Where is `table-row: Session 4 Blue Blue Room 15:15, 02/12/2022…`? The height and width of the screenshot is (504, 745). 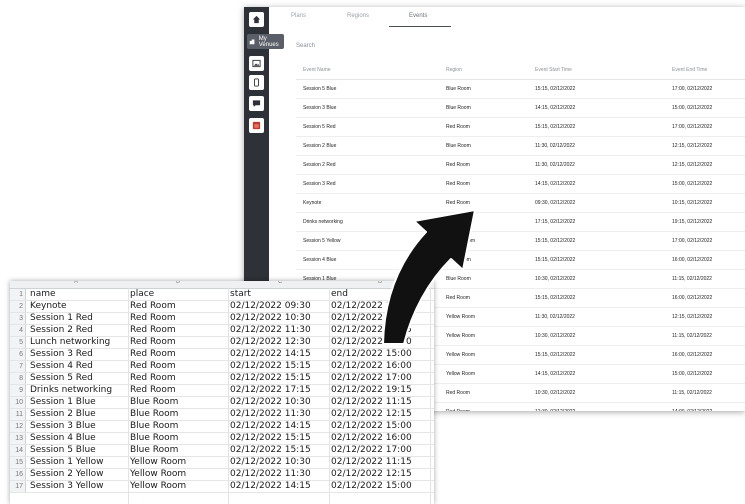 table-row: Session 4 Blue Blue Room 15:15, 02/12/2022… is located at coordinates (520, 260).